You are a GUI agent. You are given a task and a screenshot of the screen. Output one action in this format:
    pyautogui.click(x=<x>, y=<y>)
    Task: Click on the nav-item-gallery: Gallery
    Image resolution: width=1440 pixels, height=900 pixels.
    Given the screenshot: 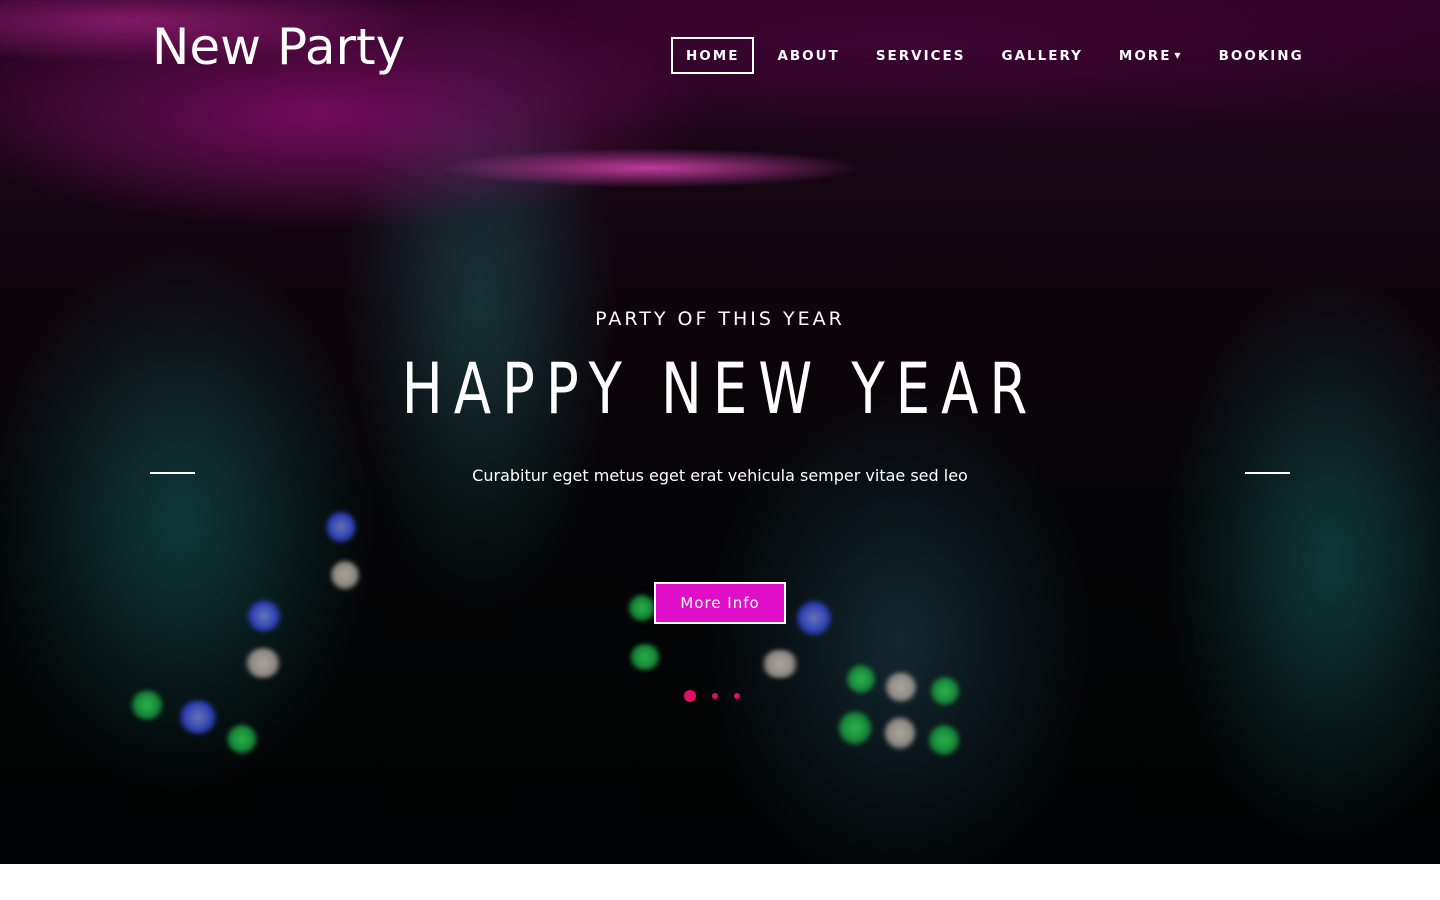 What is the action you would take?
    pyautogui.click(x=1042, y=55)
    